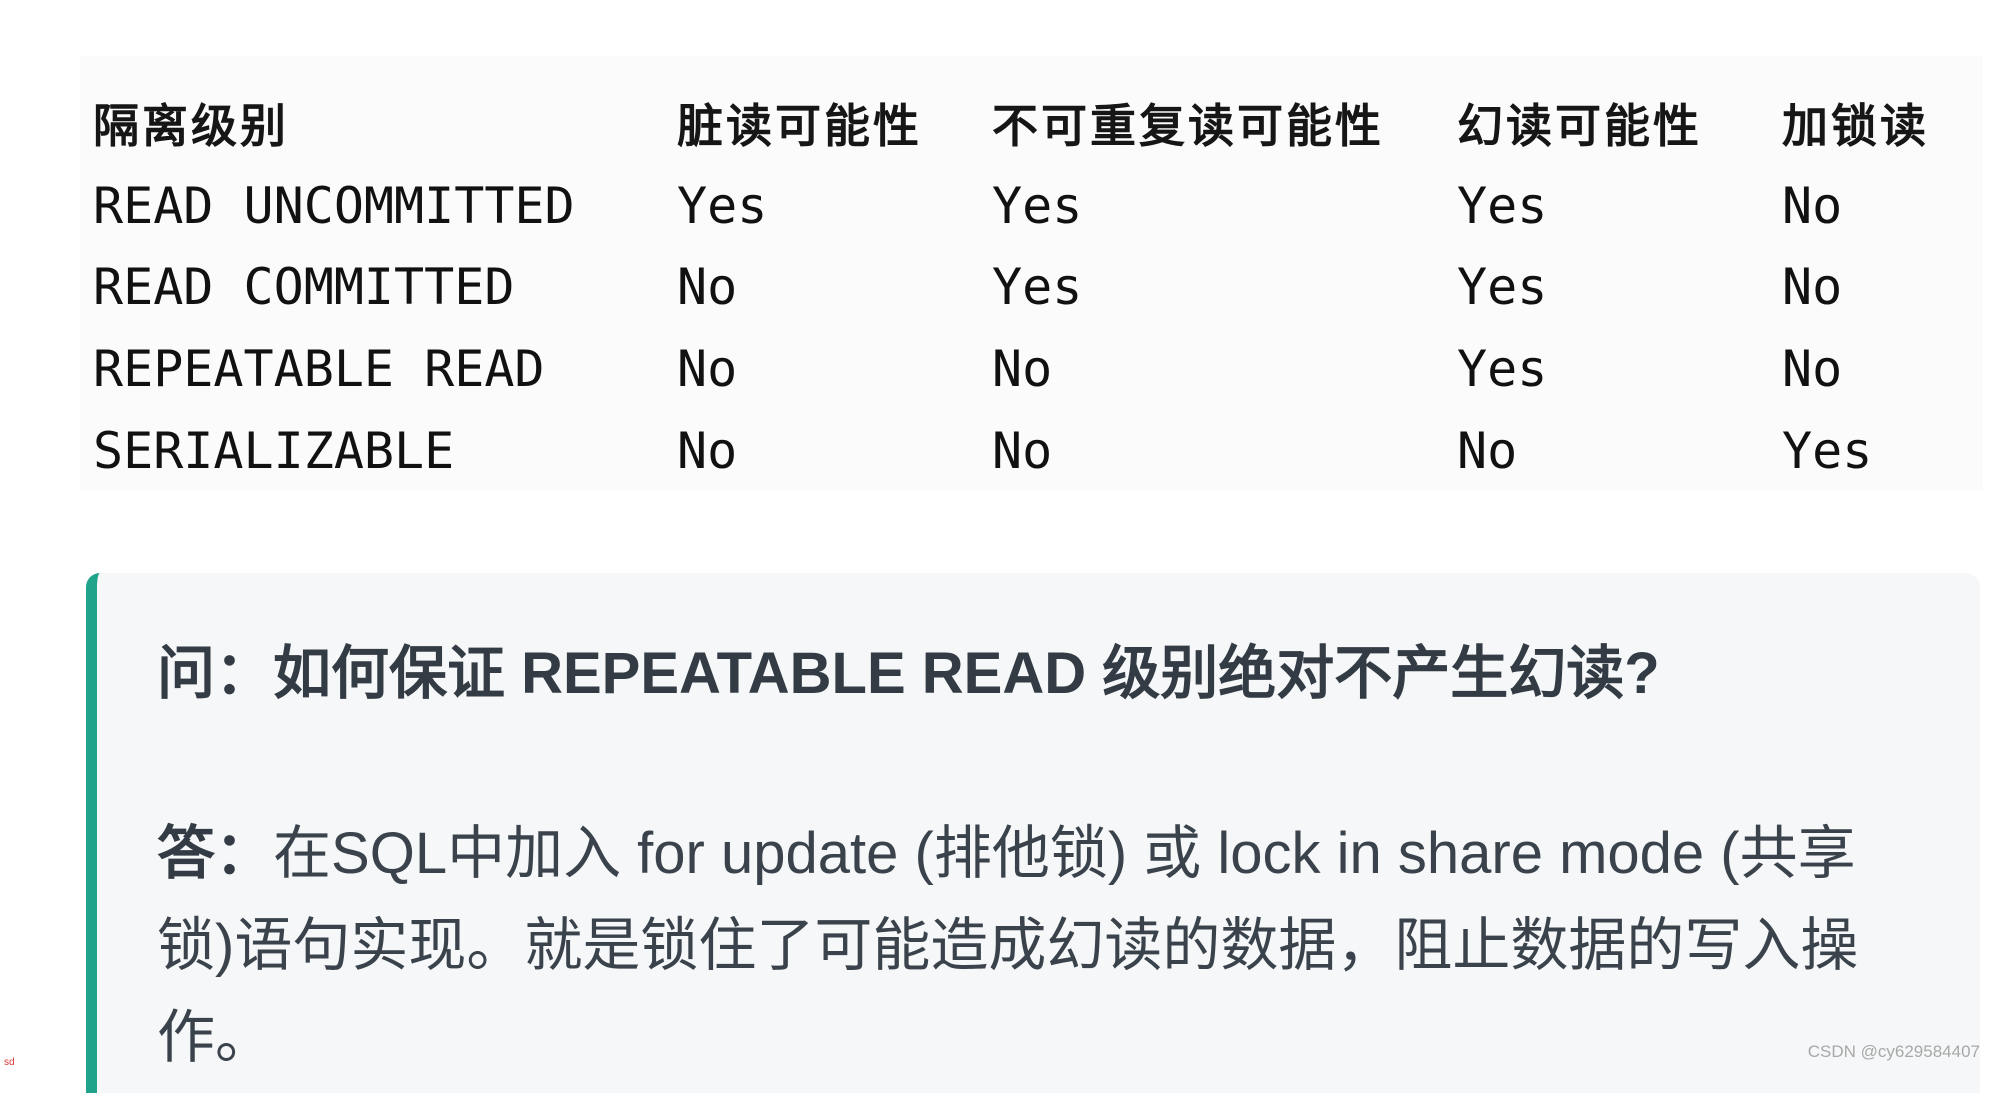  What do you see at coordinates (1827, 451) in the screenshot?
I see `table-cell-locking-read: Yes` at bounding box center [1827, 451].